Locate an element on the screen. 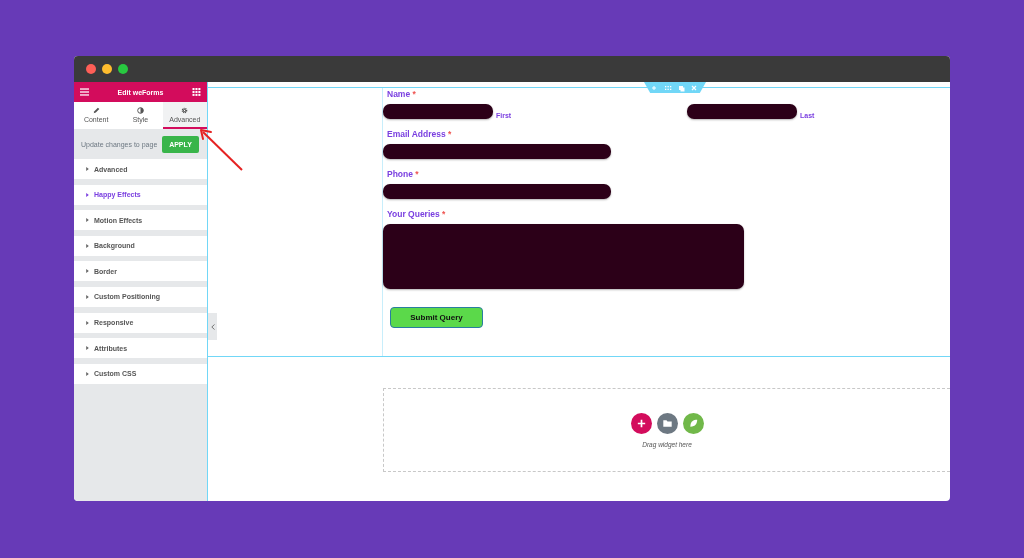 The image size is (1024, 558). textarea-field is located at coordinates (563, 256).